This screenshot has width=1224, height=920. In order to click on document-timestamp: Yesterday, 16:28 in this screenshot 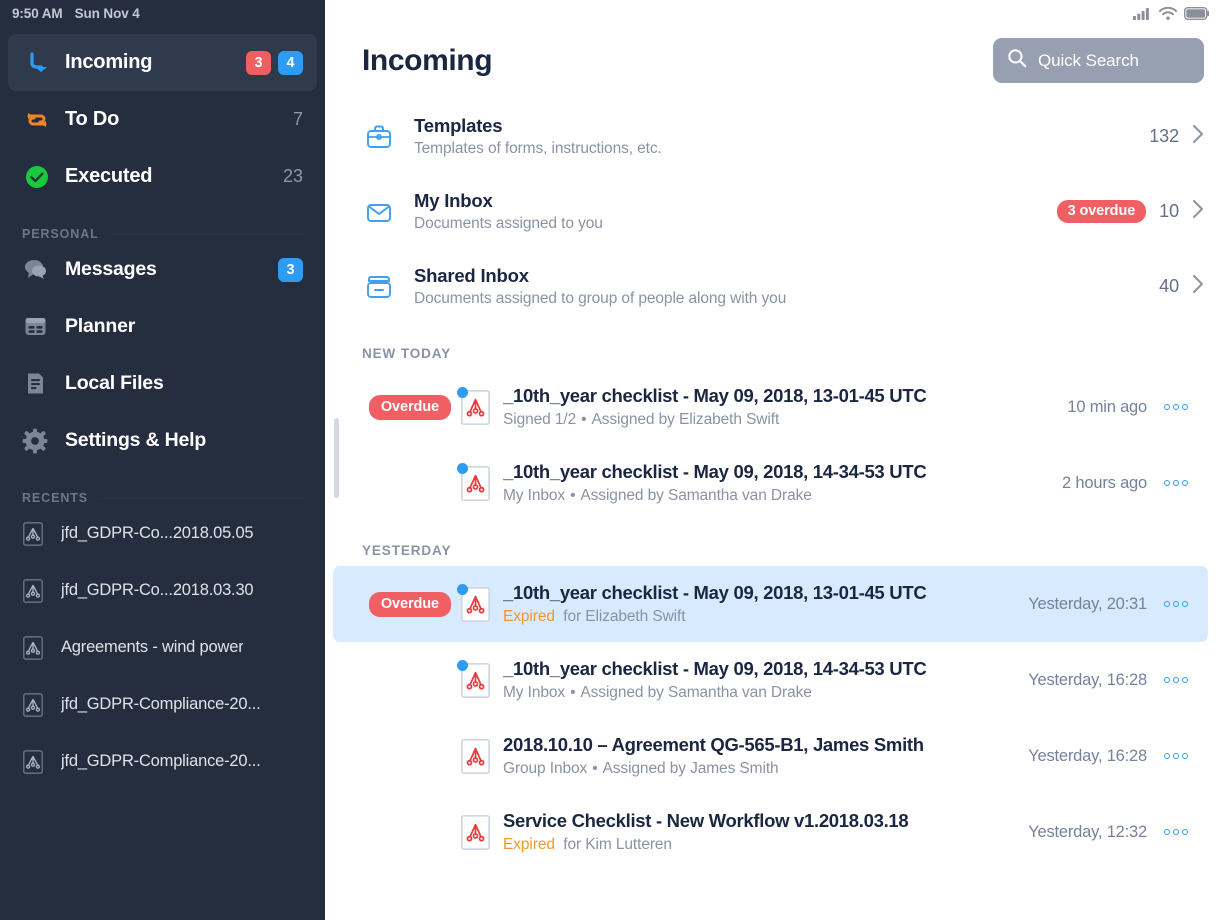, I will do `click(1087, 679)`.